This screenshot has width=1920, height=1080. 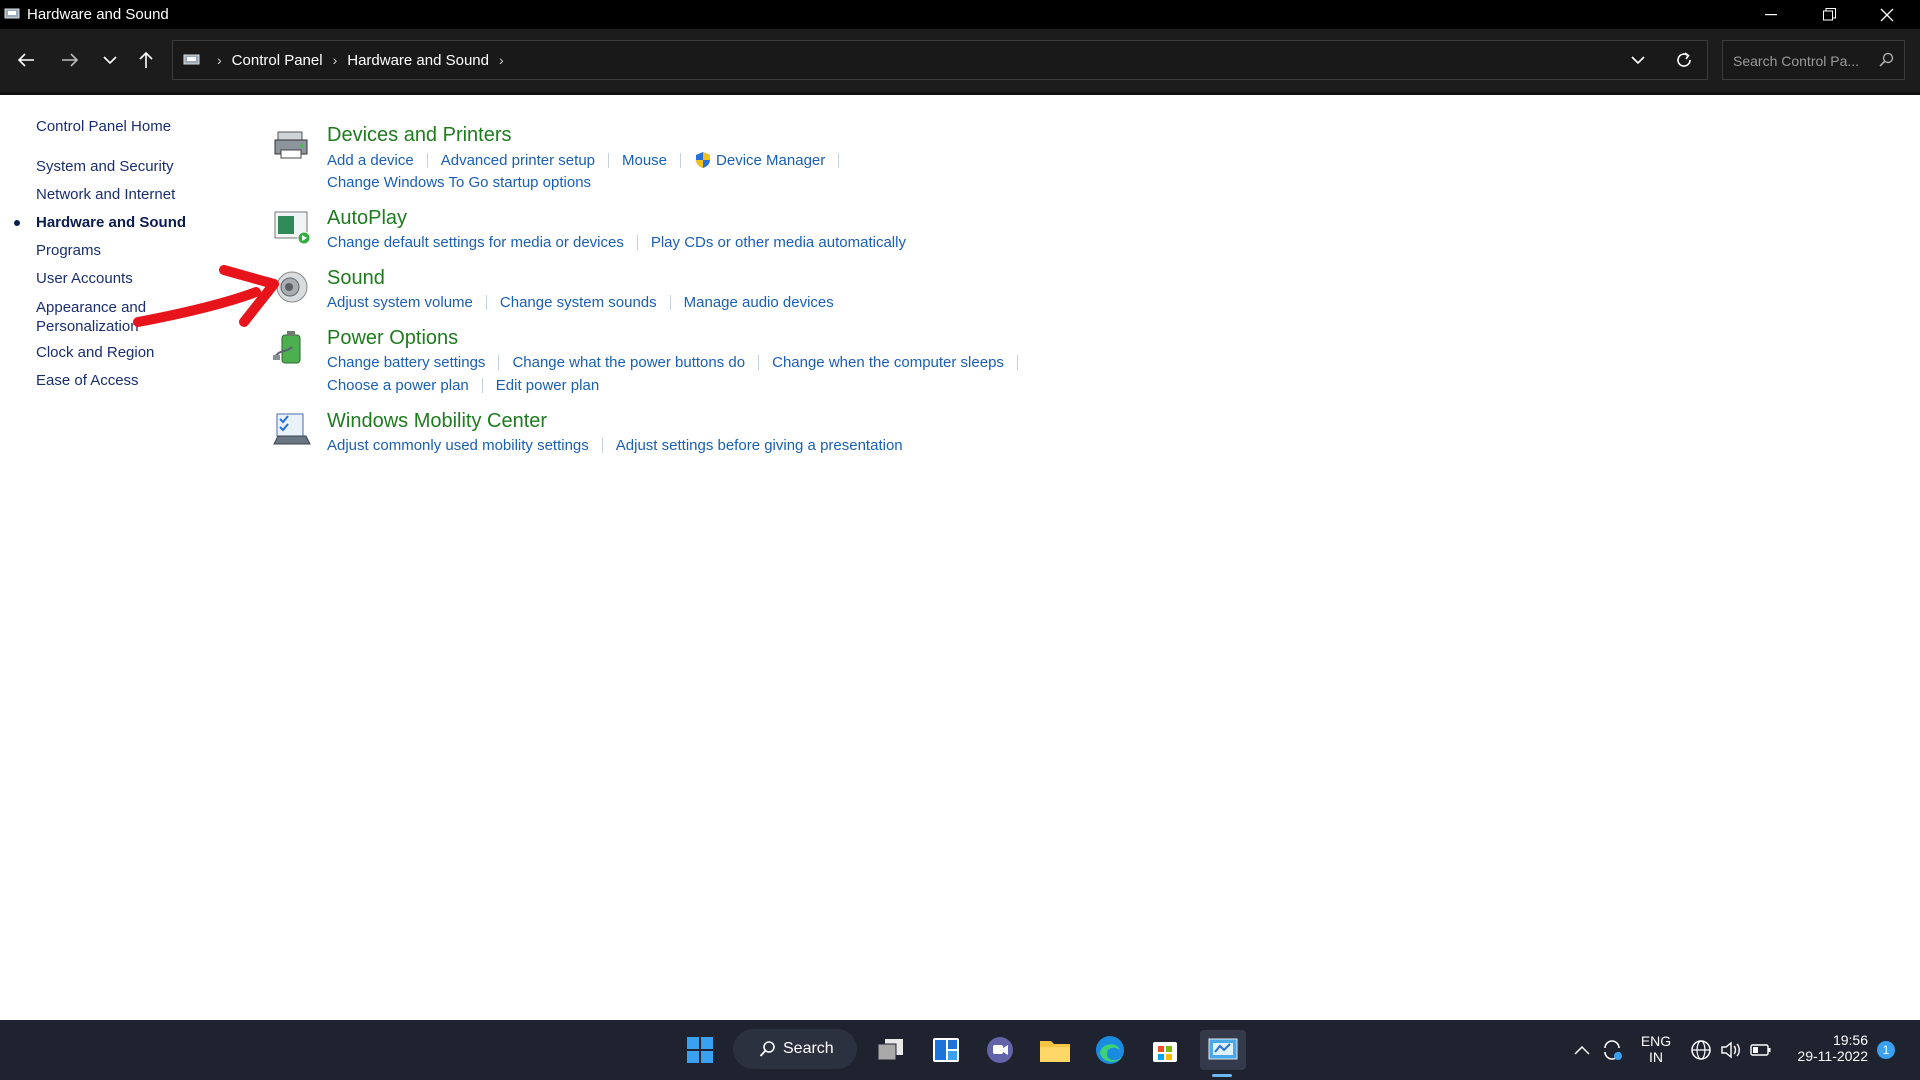 What do you see at coordinates (87, 326) in the screenshot?
I see `nav-label-line2: Personalization` at bounding box center [87, 326].